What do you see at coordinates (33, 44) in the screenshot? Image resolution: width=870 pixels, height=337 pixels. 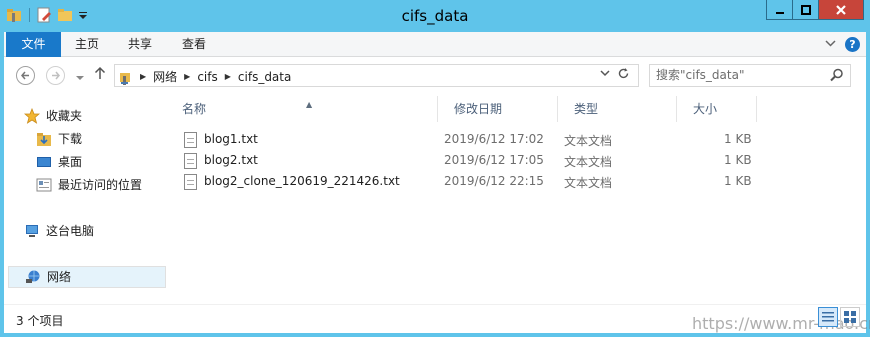 I see `tab-file: 文件` at bounding box center [33, 44].